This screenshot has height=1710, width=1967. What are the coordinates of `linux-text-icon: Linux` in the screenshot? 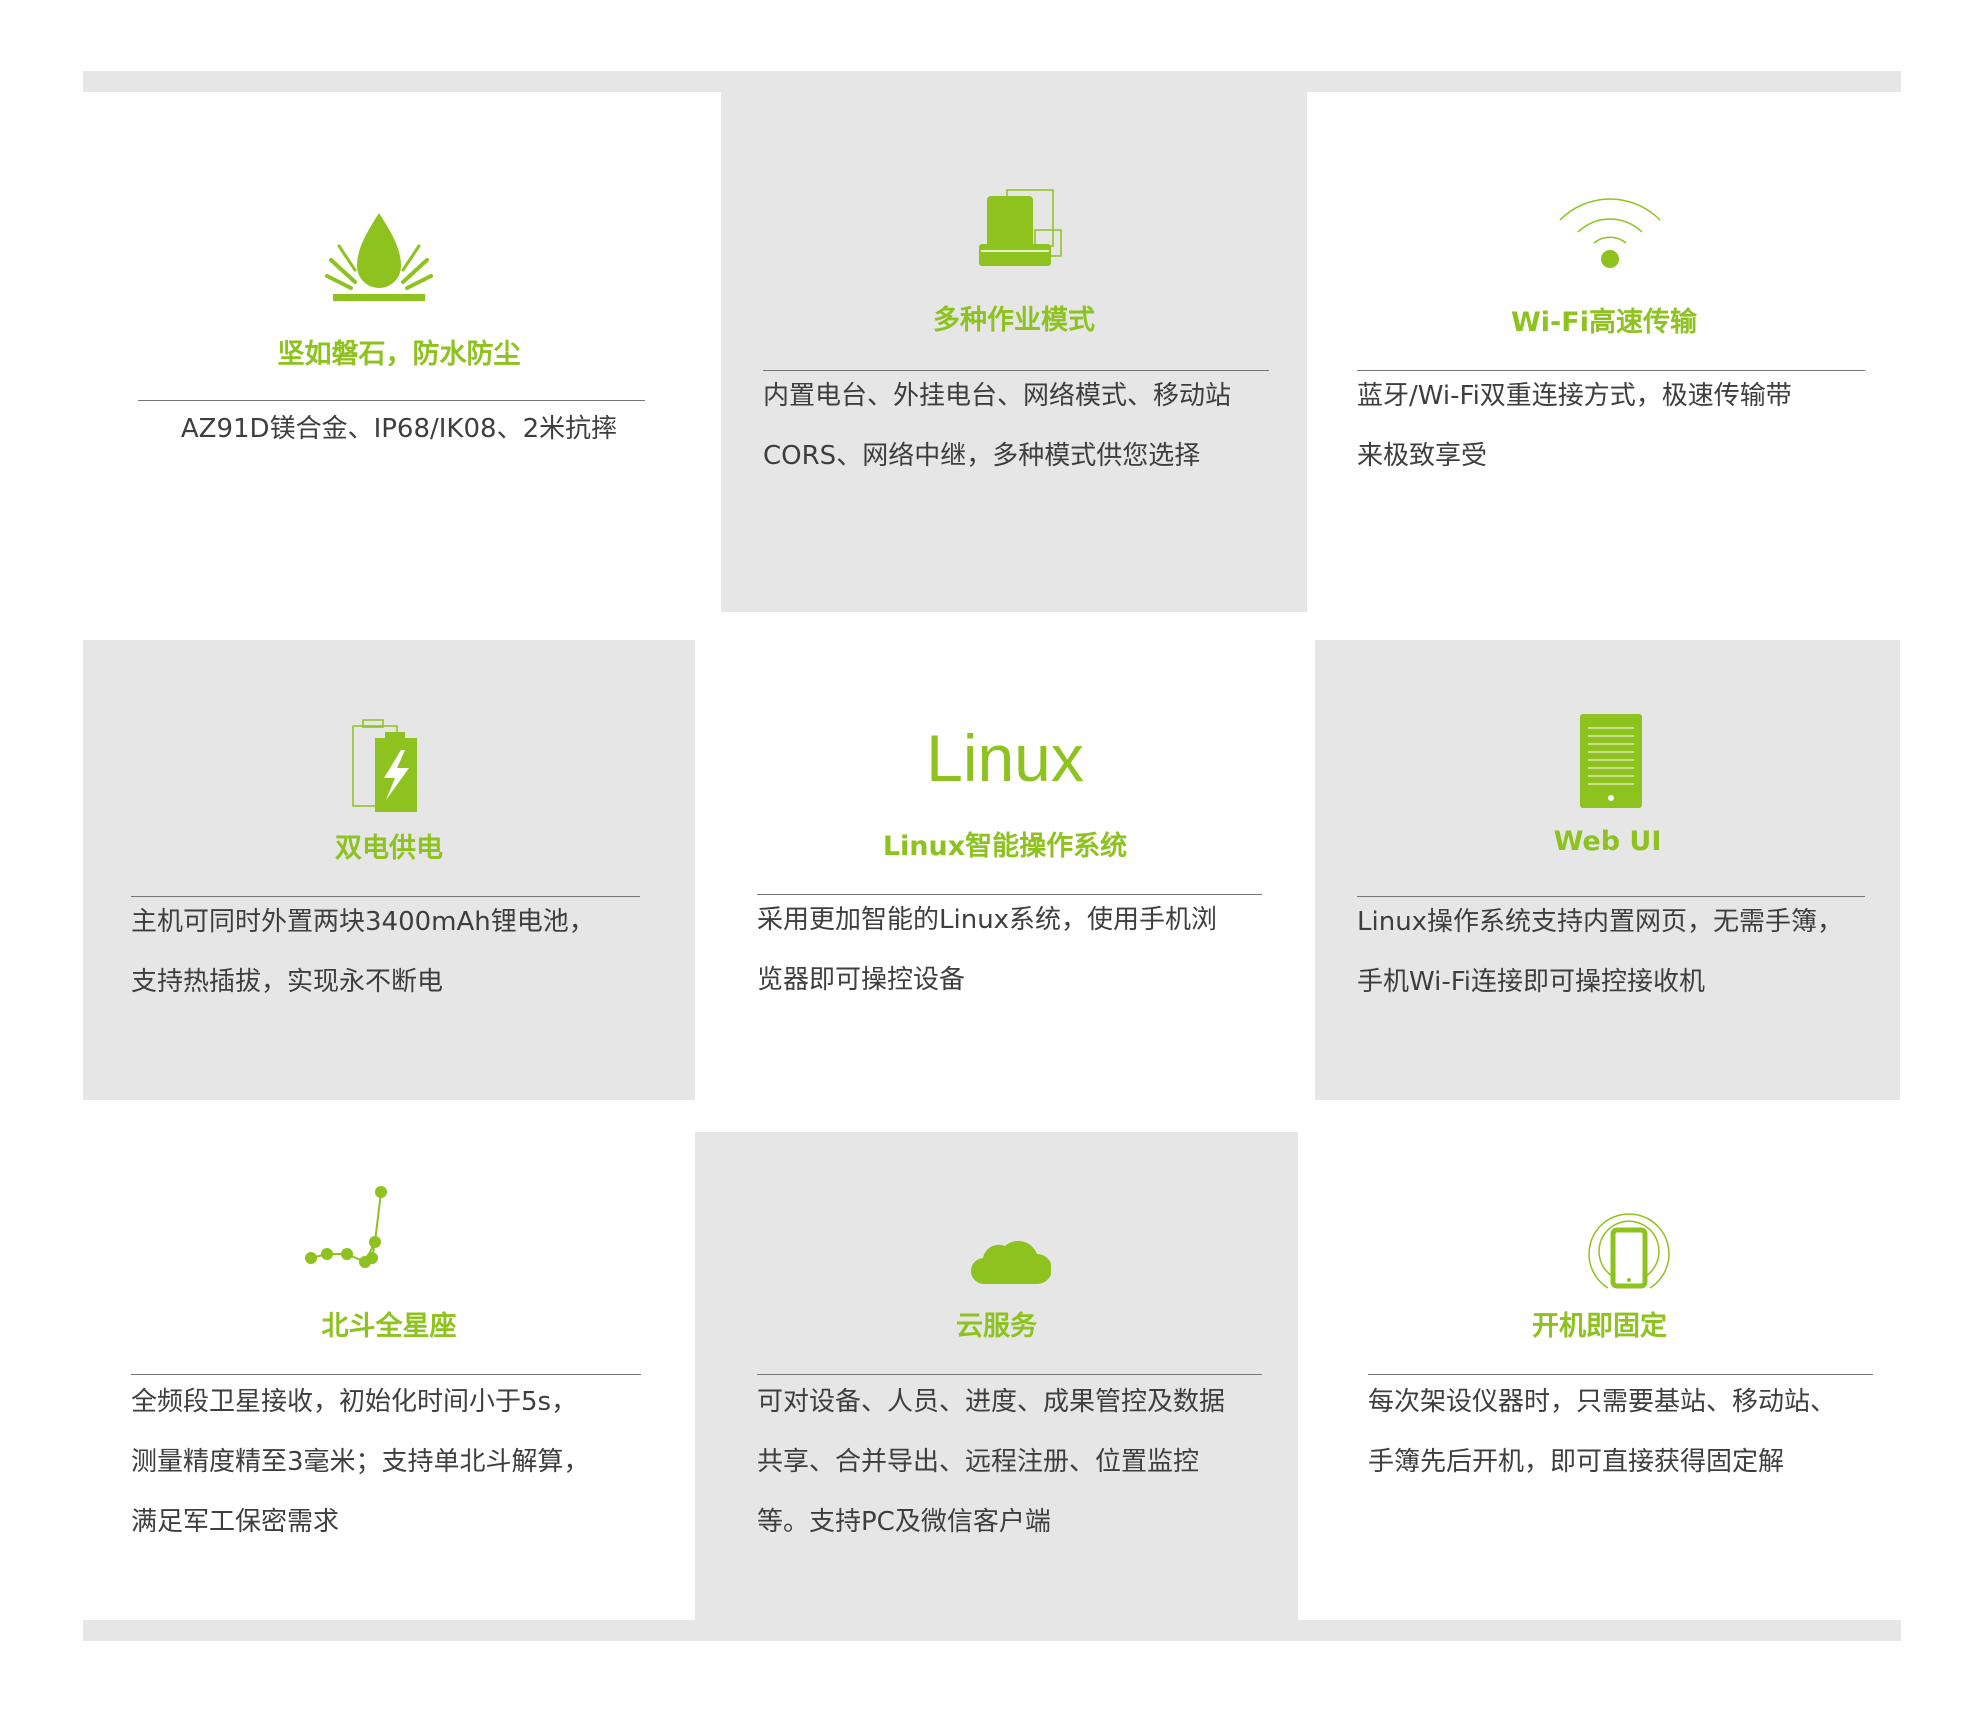 It's located at (1005, 758).